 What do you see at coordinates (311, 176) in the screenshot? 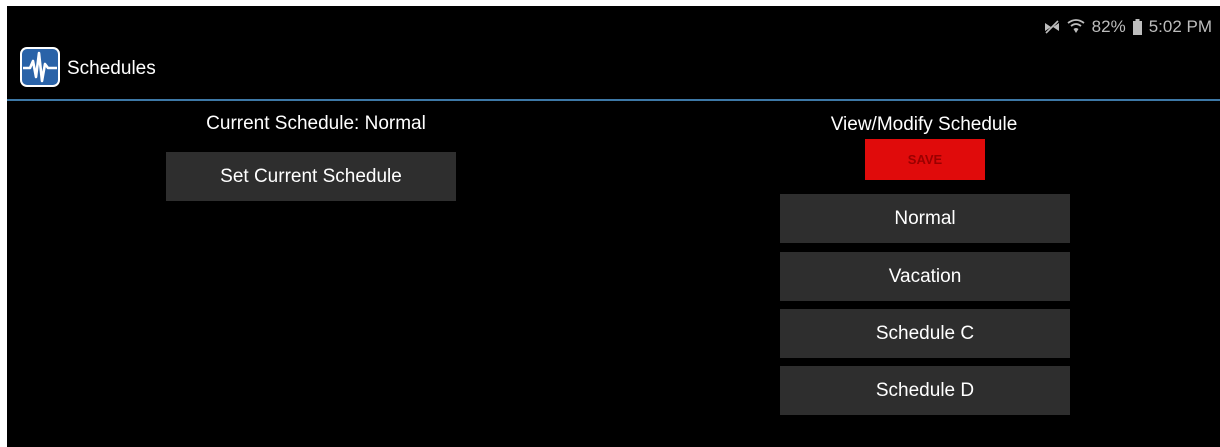
I see `set-current-schedule-button: Set Current Schedule` at bounding box center [311, 176].